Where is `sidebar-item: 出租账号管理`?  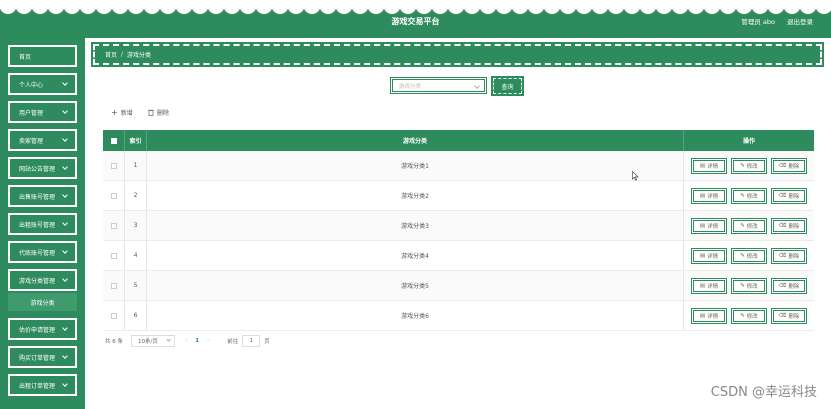
sidebar-item: 出租账号管理 is located at coordinates (42, 224).